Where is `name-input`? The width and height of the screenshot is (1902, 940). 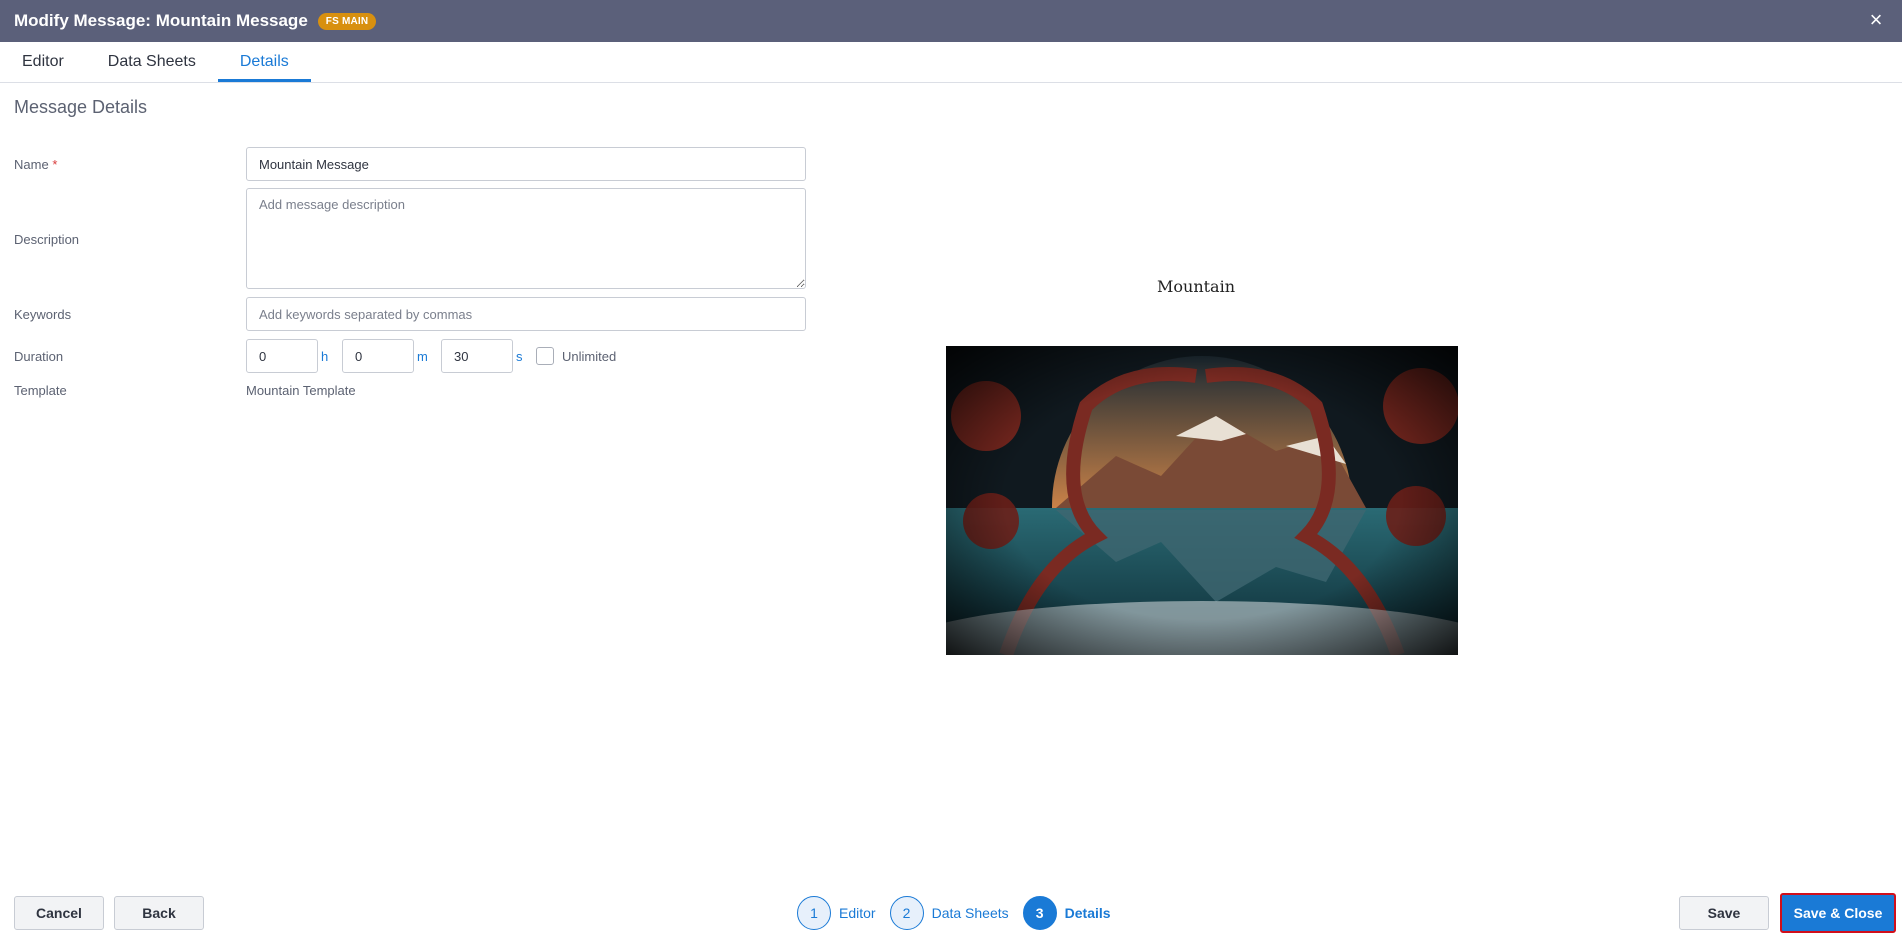
name-input is located at coordinates (526, 164).